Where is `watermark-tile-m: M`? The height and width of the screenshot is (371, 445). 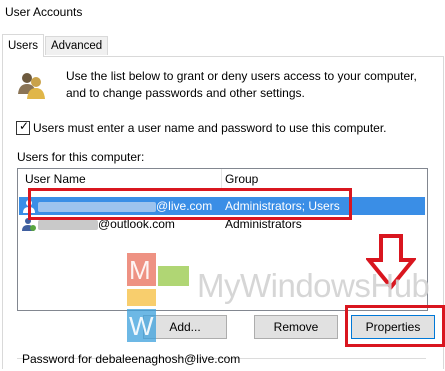 watermark-tile-m: M is located at coordinates (141, 269).